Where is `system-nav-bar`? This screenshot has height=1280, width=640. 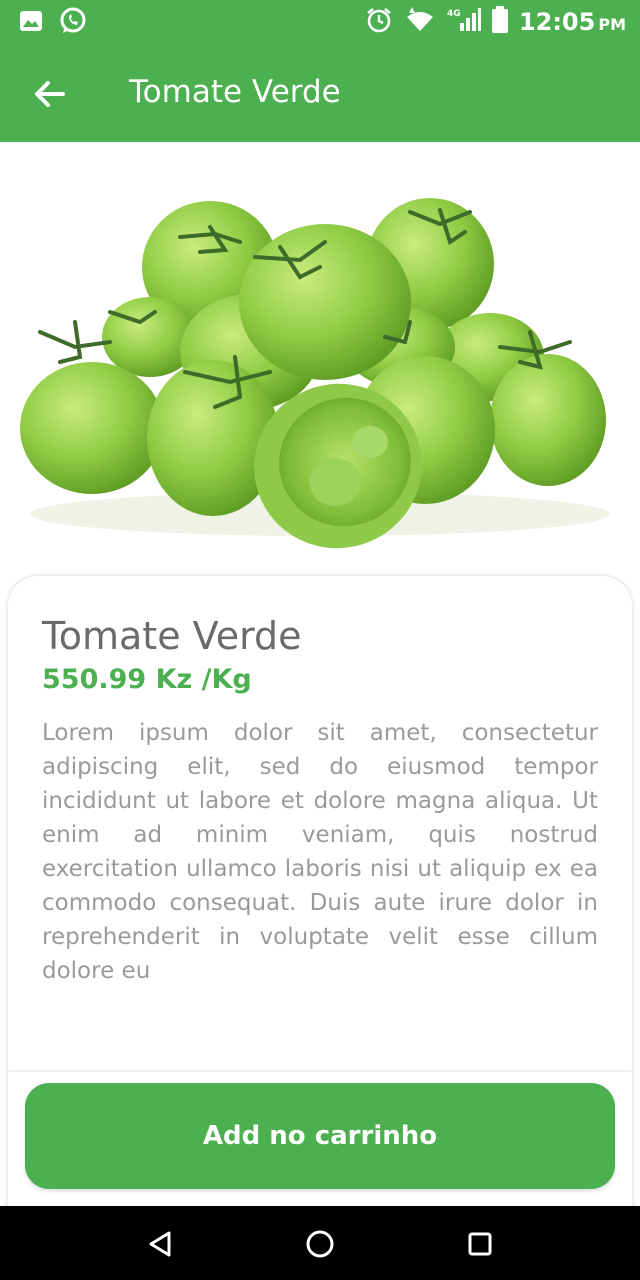 system-nav-bar is located at coordinates (320, 1243).